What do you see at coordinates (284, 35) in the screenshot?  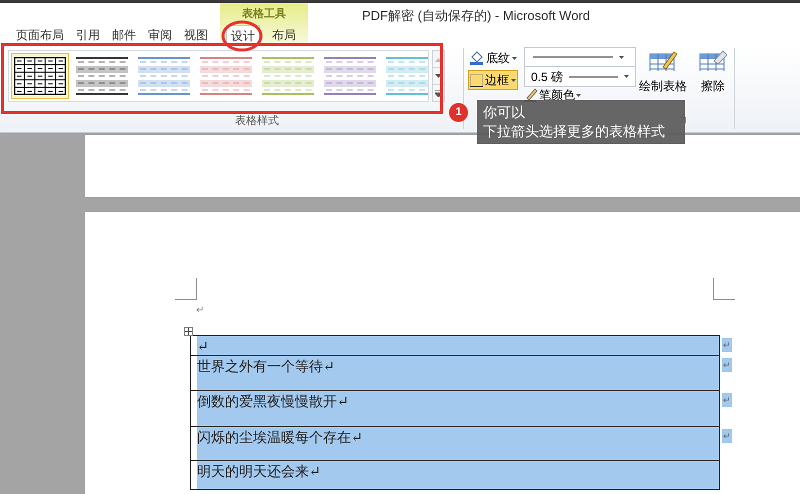 I see `ribbon-tab: 布局` at bounding box center [284, 35].